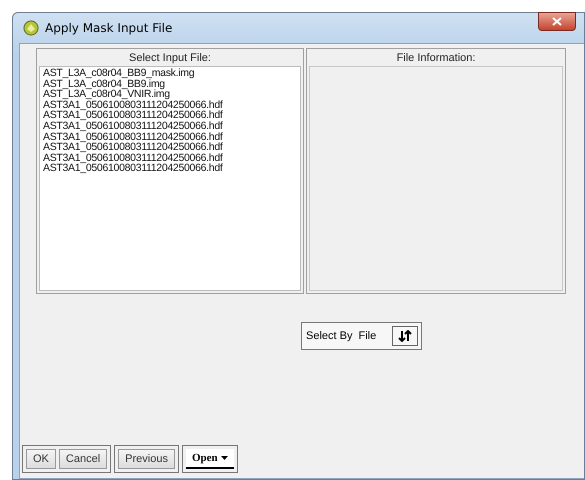 The image size is (585, 480). What do you see at coordinates (170, 58) in the screenshot?
I see `panel-header: Select Input File:` at bounding box center [170, 58].